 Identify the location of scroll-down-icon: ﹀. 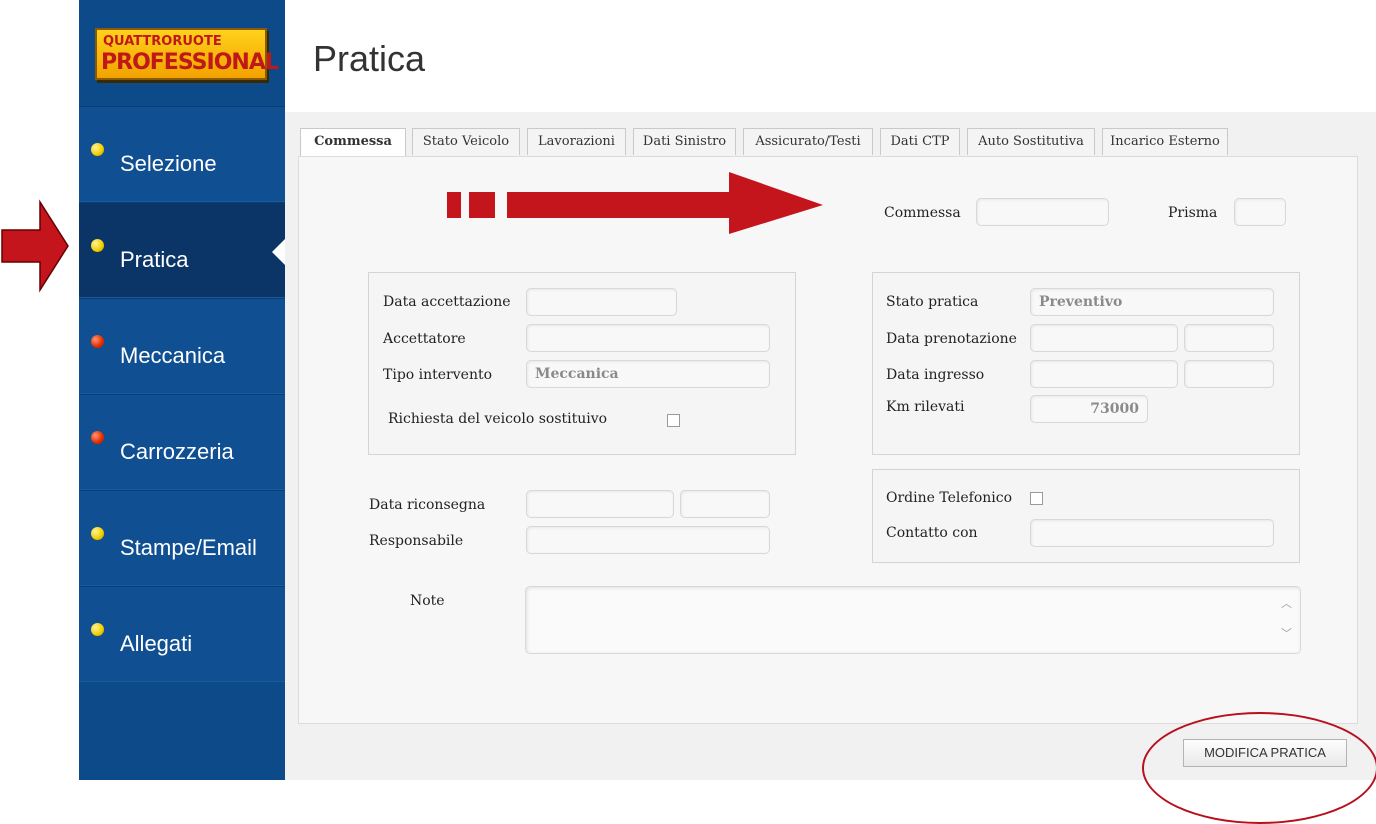
(1286, 633).